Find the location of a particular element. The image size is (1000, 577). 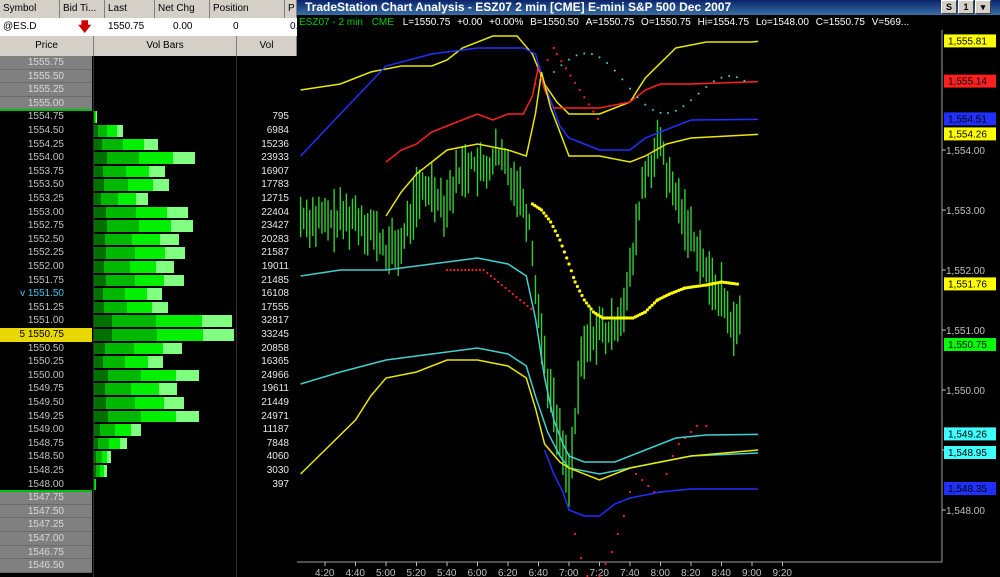

depth-row: 1548.25 3030 is located at coordinates (148, 471).